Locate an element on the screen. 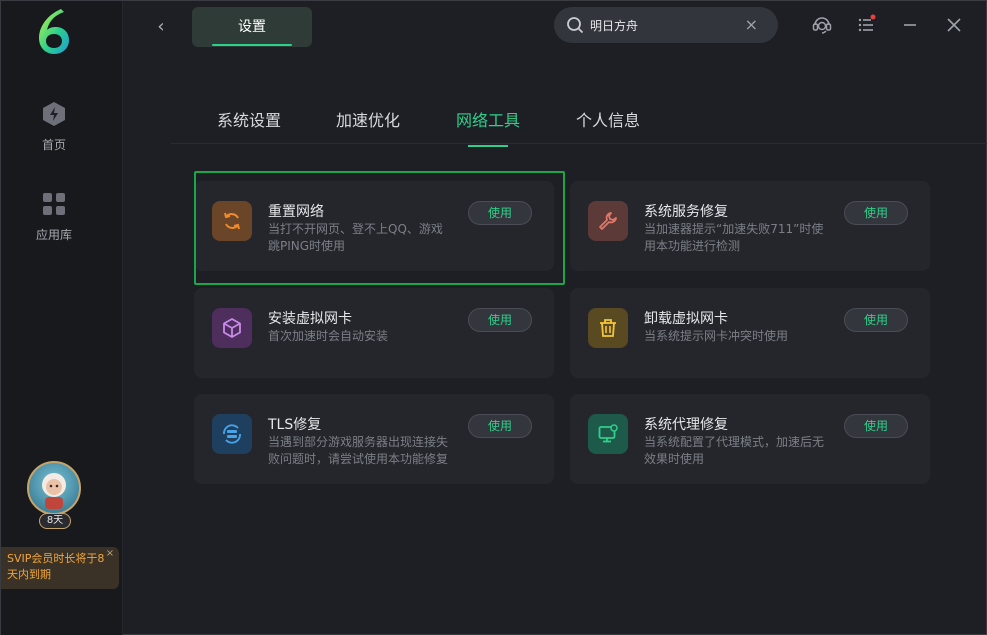 This screenshot has width=987, height=635. wrench-icon is located at coordinates (608, 221).